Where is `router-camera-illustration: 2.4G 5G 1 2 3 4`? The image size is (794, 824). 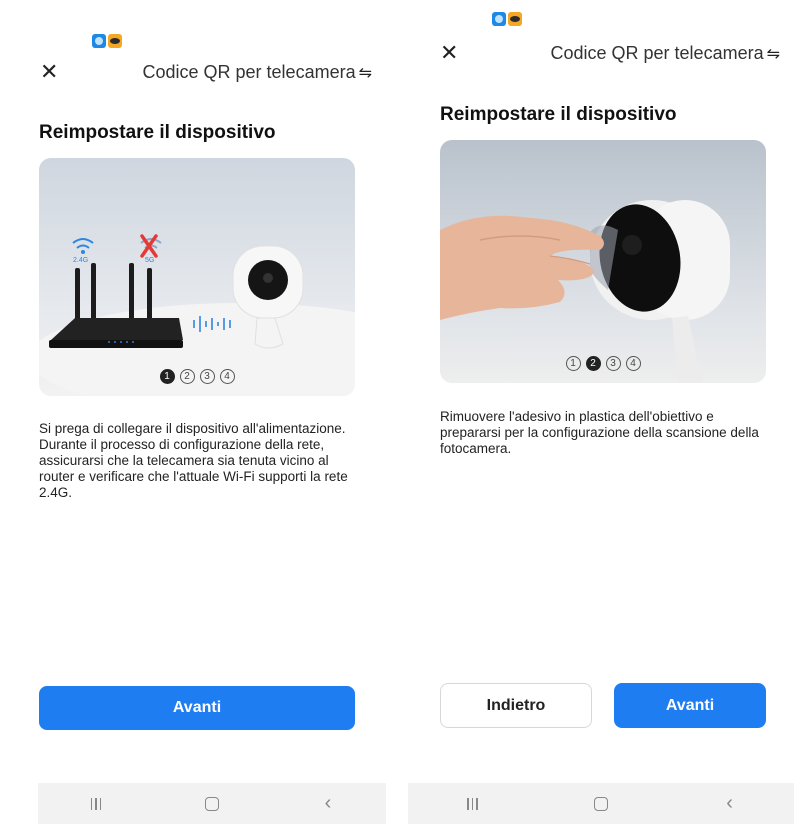 router-camera-illustration: 2.4G 5G 1 2 3 4 is located at coordinates (197, 277).